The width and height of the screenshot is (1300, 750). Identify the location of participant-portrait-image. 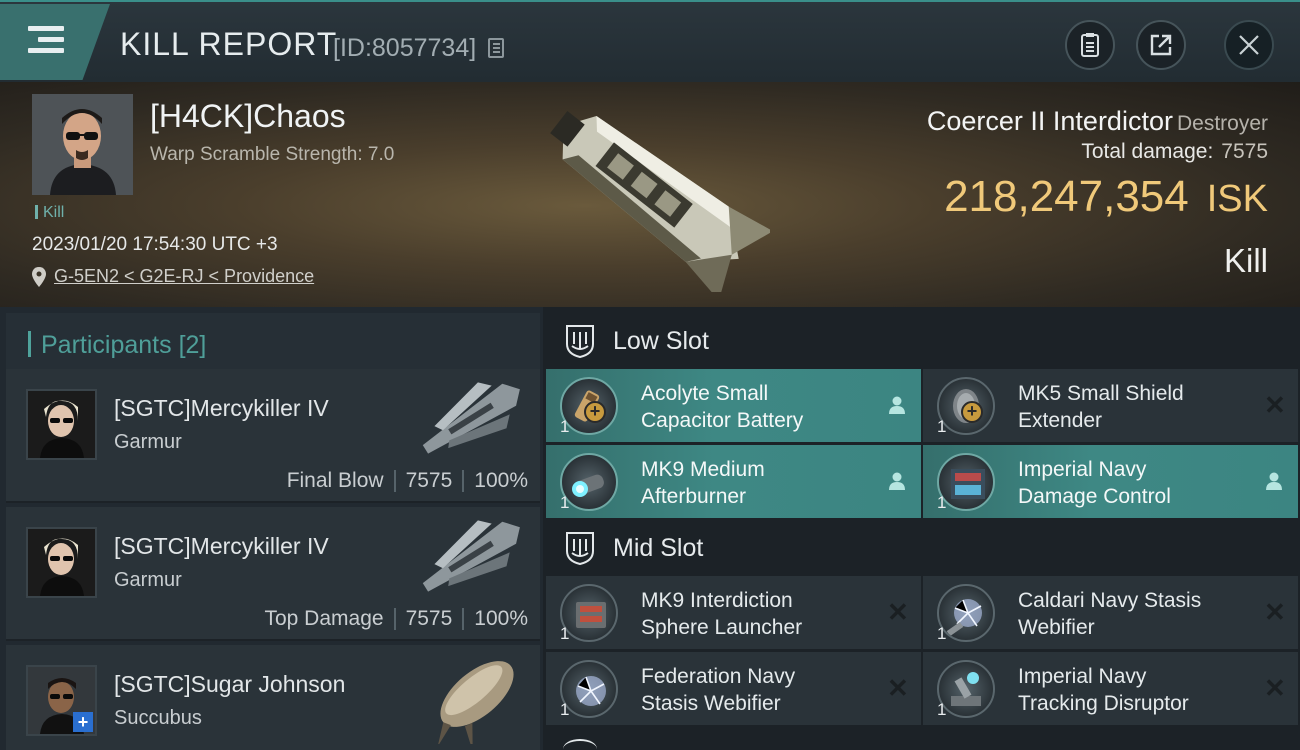
(61, 424).